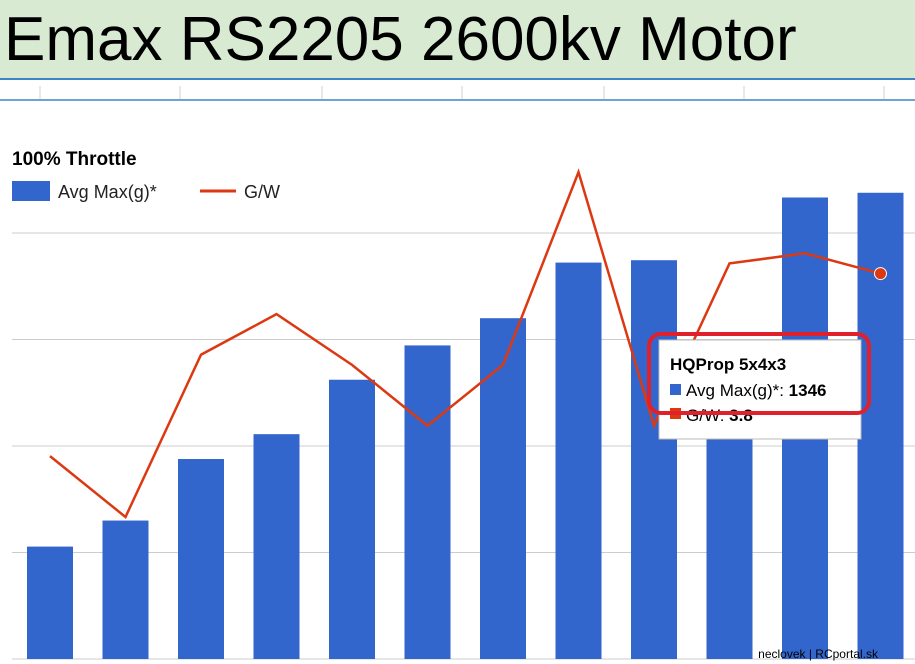 The image size is (915, 664). I want to click on gw-point-selected, so click(880, 274).